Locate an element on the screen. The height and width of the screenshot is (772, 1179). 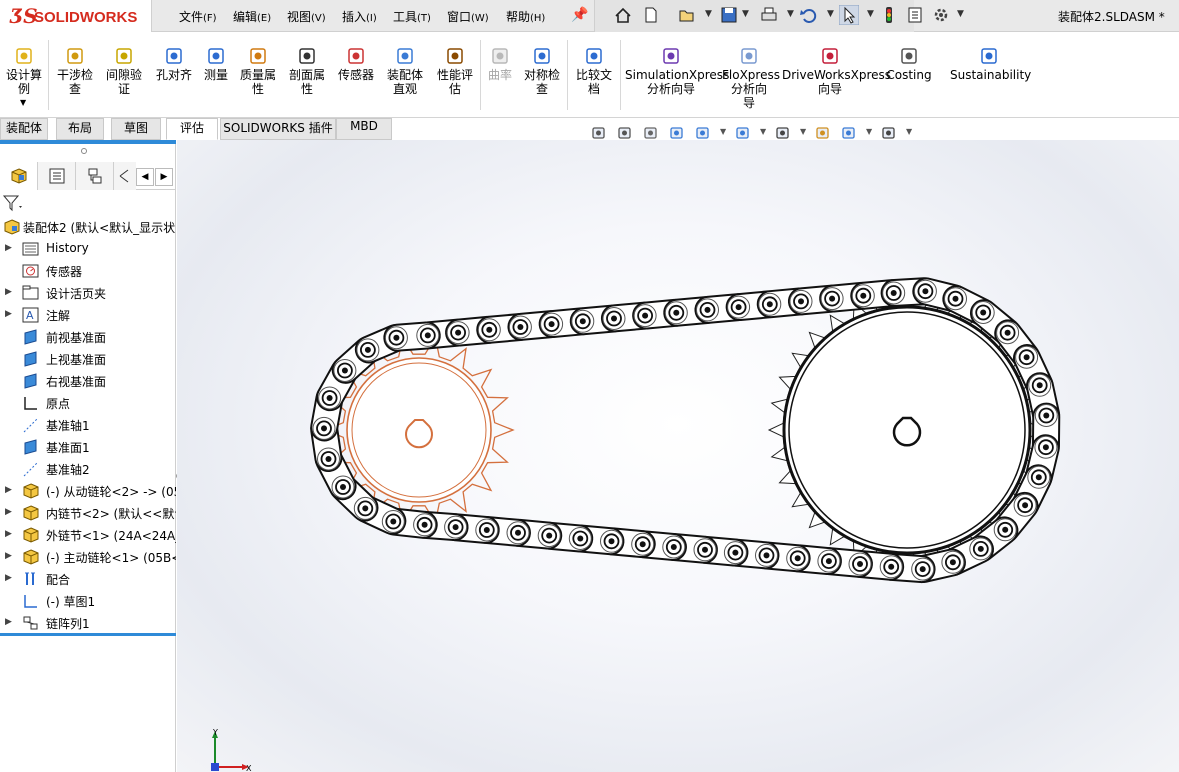
select-icon is located at coordinates (849, 15).